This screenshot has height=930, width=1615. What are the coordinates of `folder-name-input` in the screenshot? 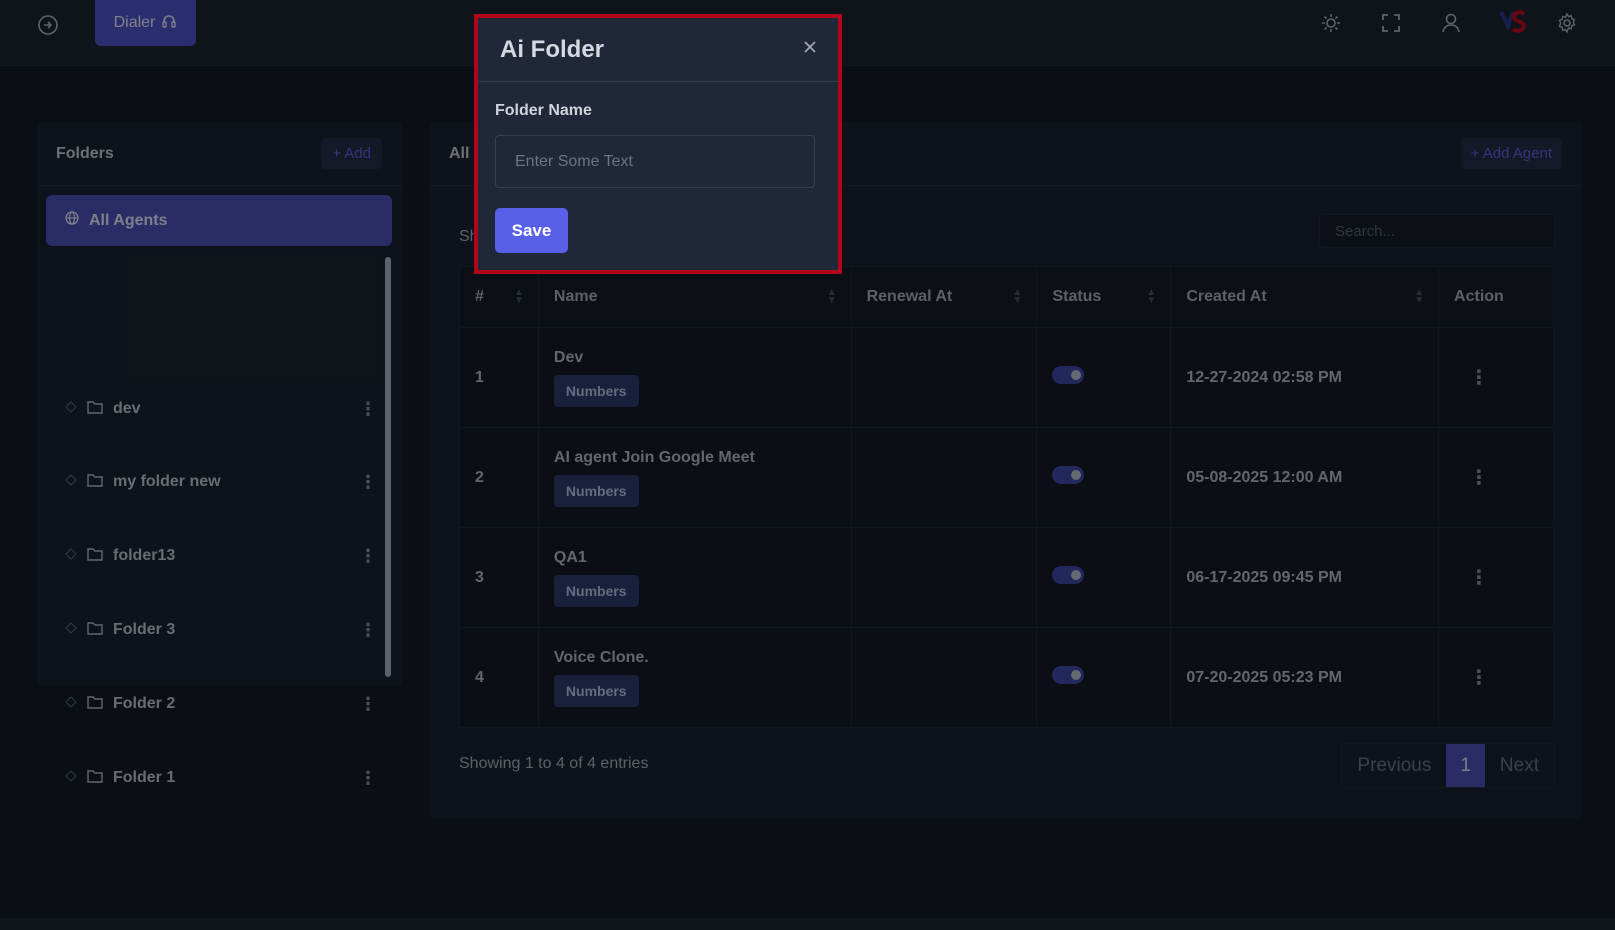 It's located at (655, 161).